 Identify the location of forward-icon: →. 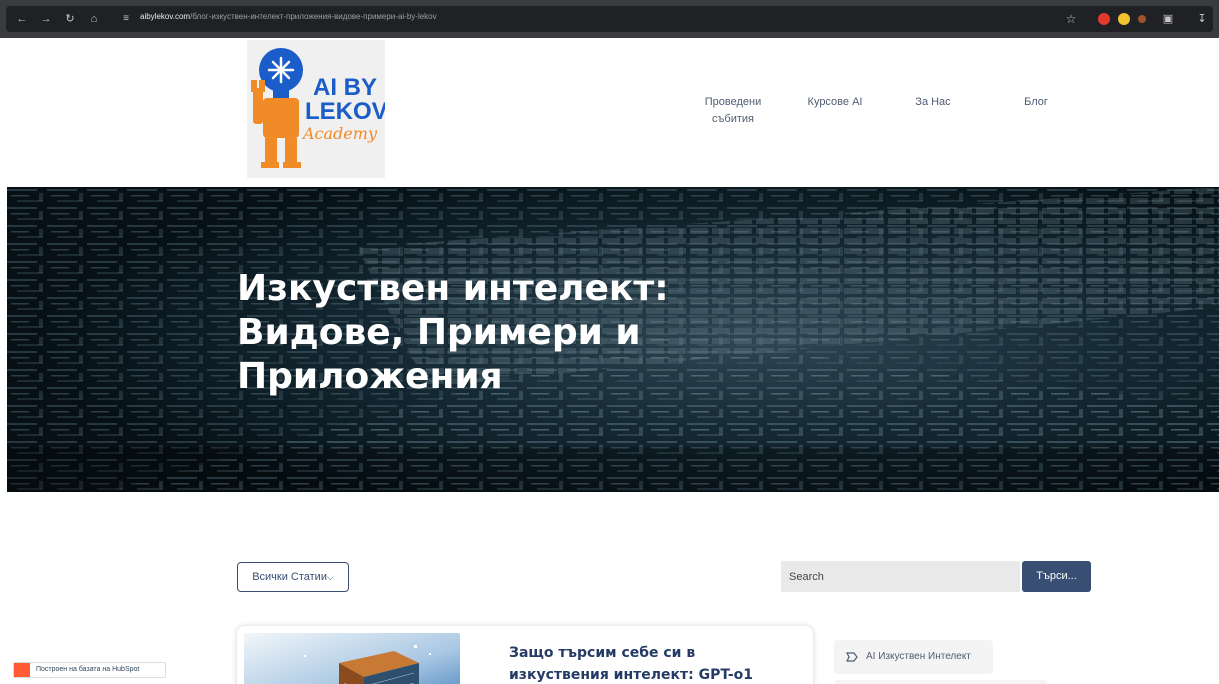
(46, 19).